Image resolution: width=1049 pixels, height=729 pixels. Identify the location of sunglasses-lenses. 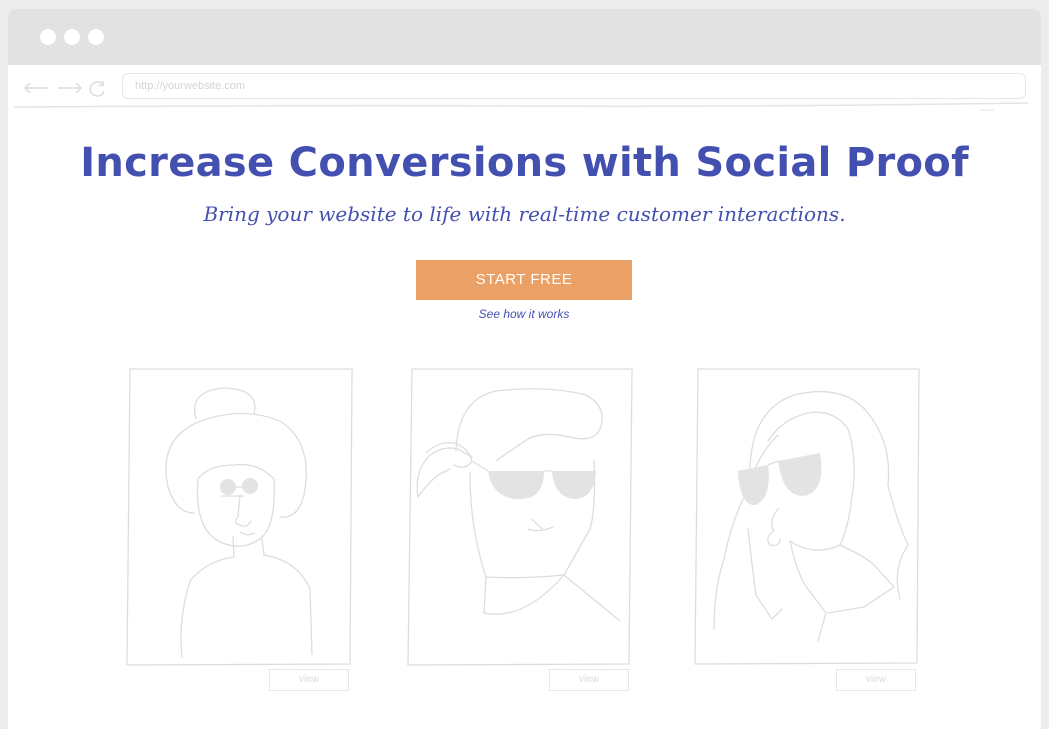
(521, 479).